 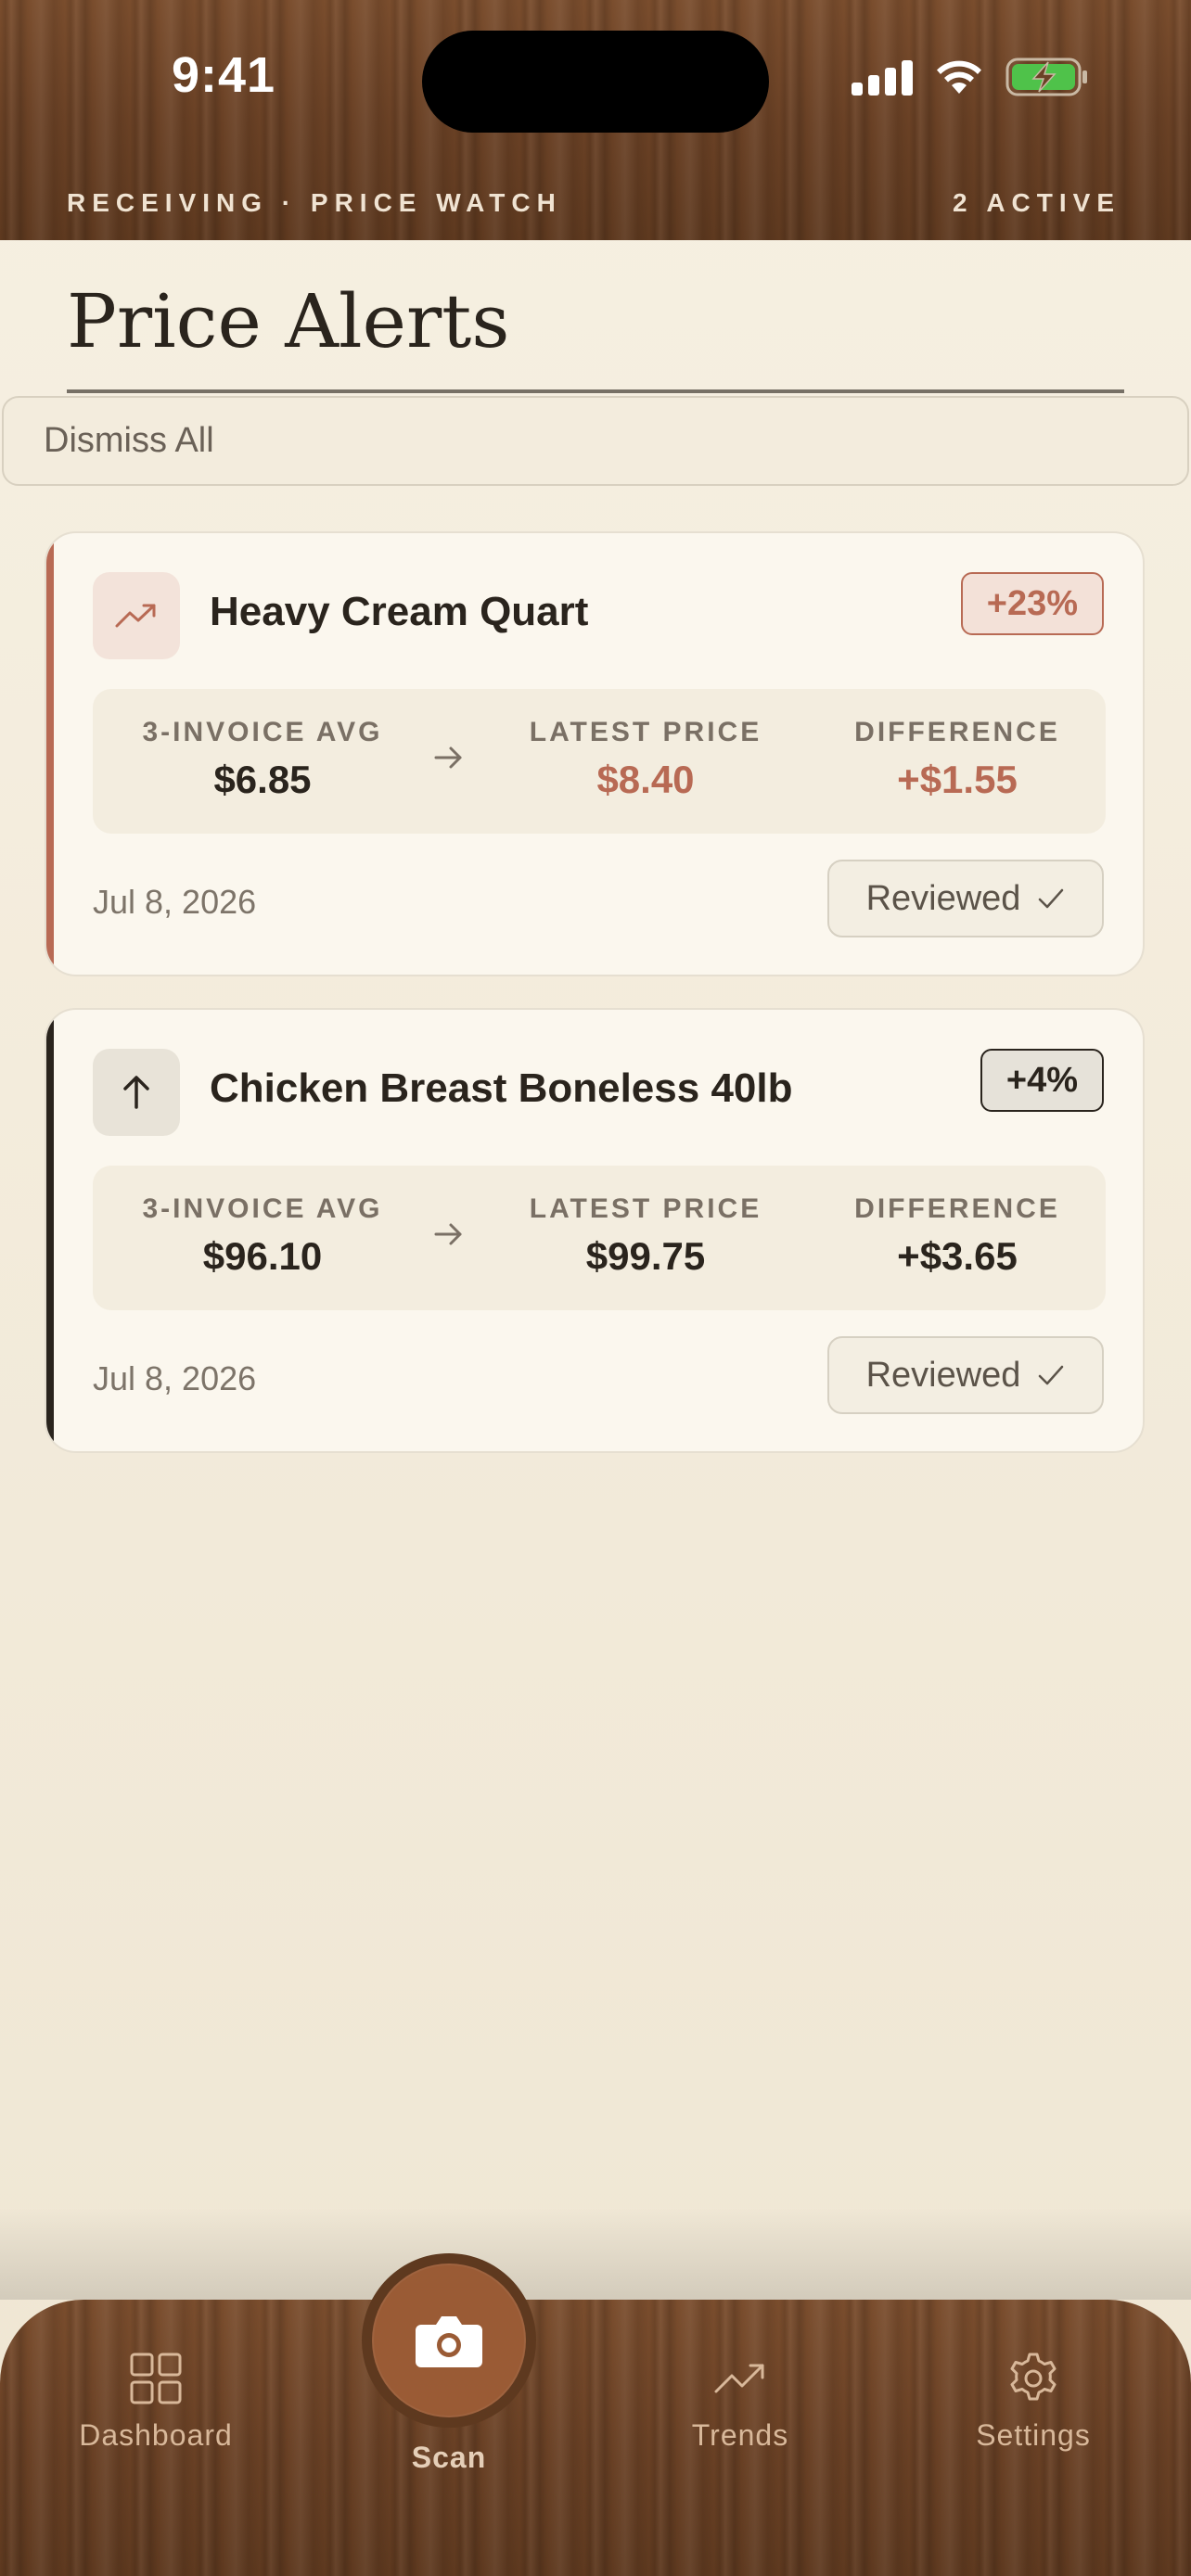 I want to click on avg-value: $96.10, so click(x=262, y=1256).